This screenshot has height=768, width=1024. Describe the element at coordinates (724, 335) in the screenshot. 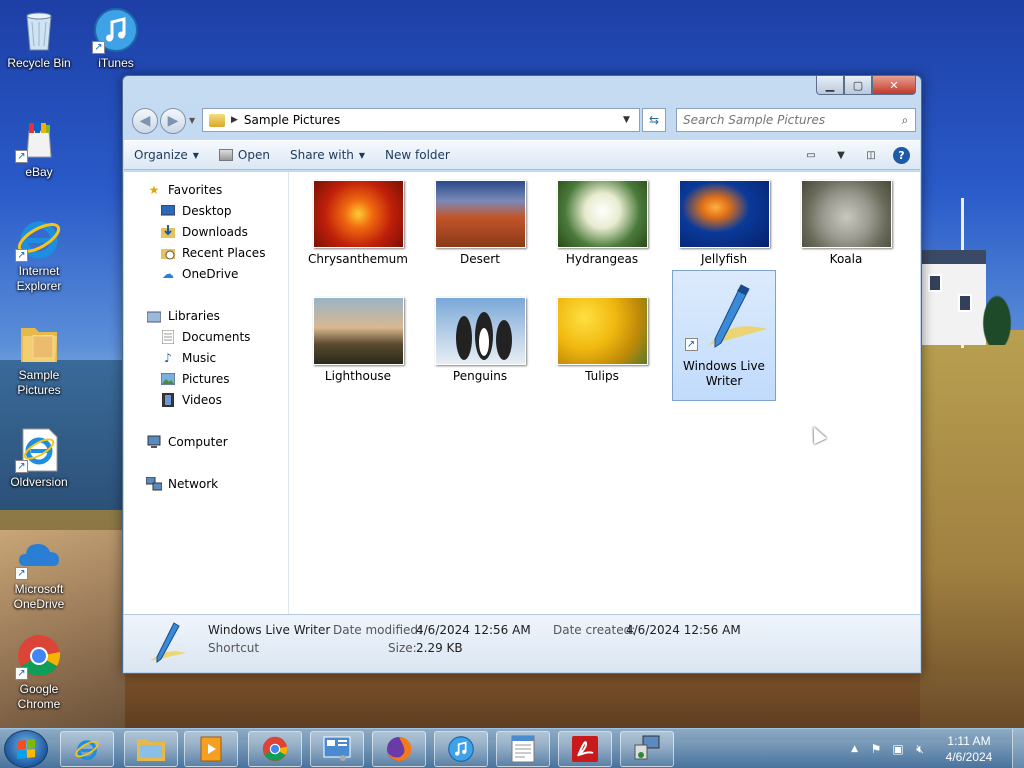

I see `file-item-selected: ↗ Windows Live Writer` at that location.